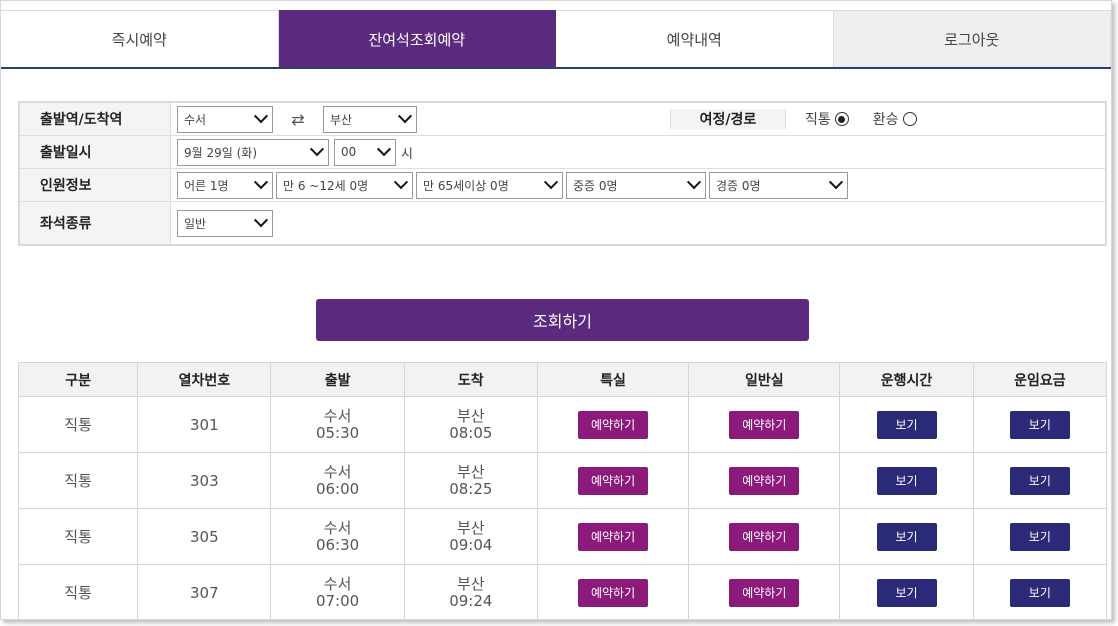 The width and height of the screenshot is (1118, 626). I want to click on hour-unit: 시, so click(407, 154).